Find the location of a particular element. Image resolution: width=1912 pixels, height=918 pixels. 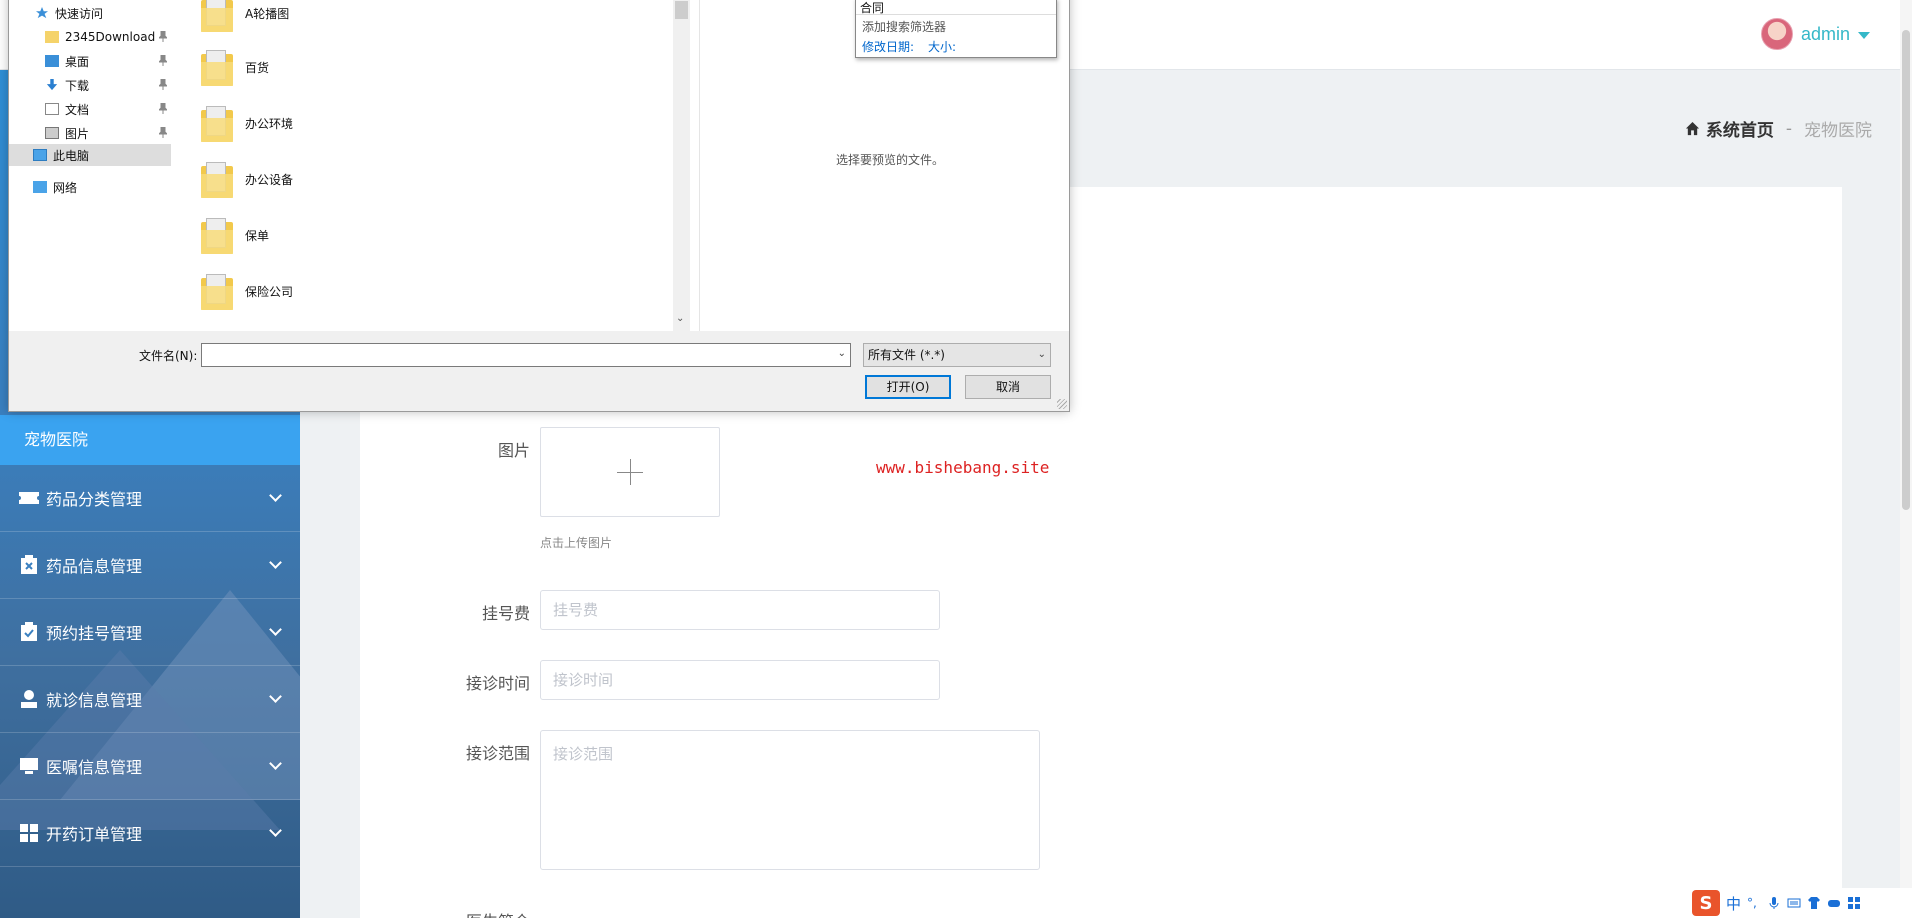

shirt-icon is located at coordinates (1814, 903).